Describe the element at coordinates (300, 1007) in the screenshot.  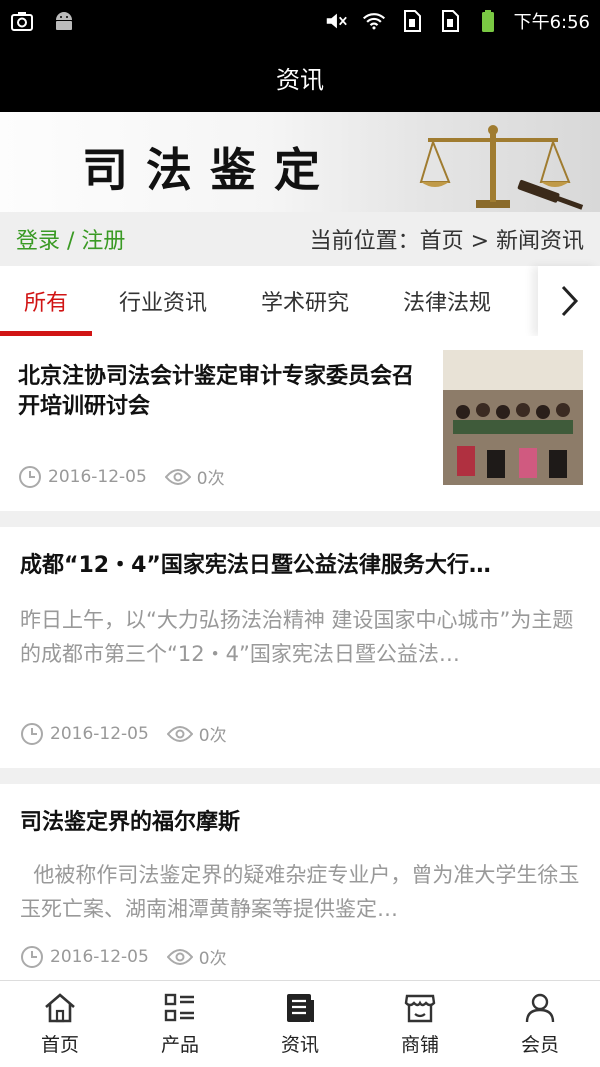
I see `news-icon` at that location.